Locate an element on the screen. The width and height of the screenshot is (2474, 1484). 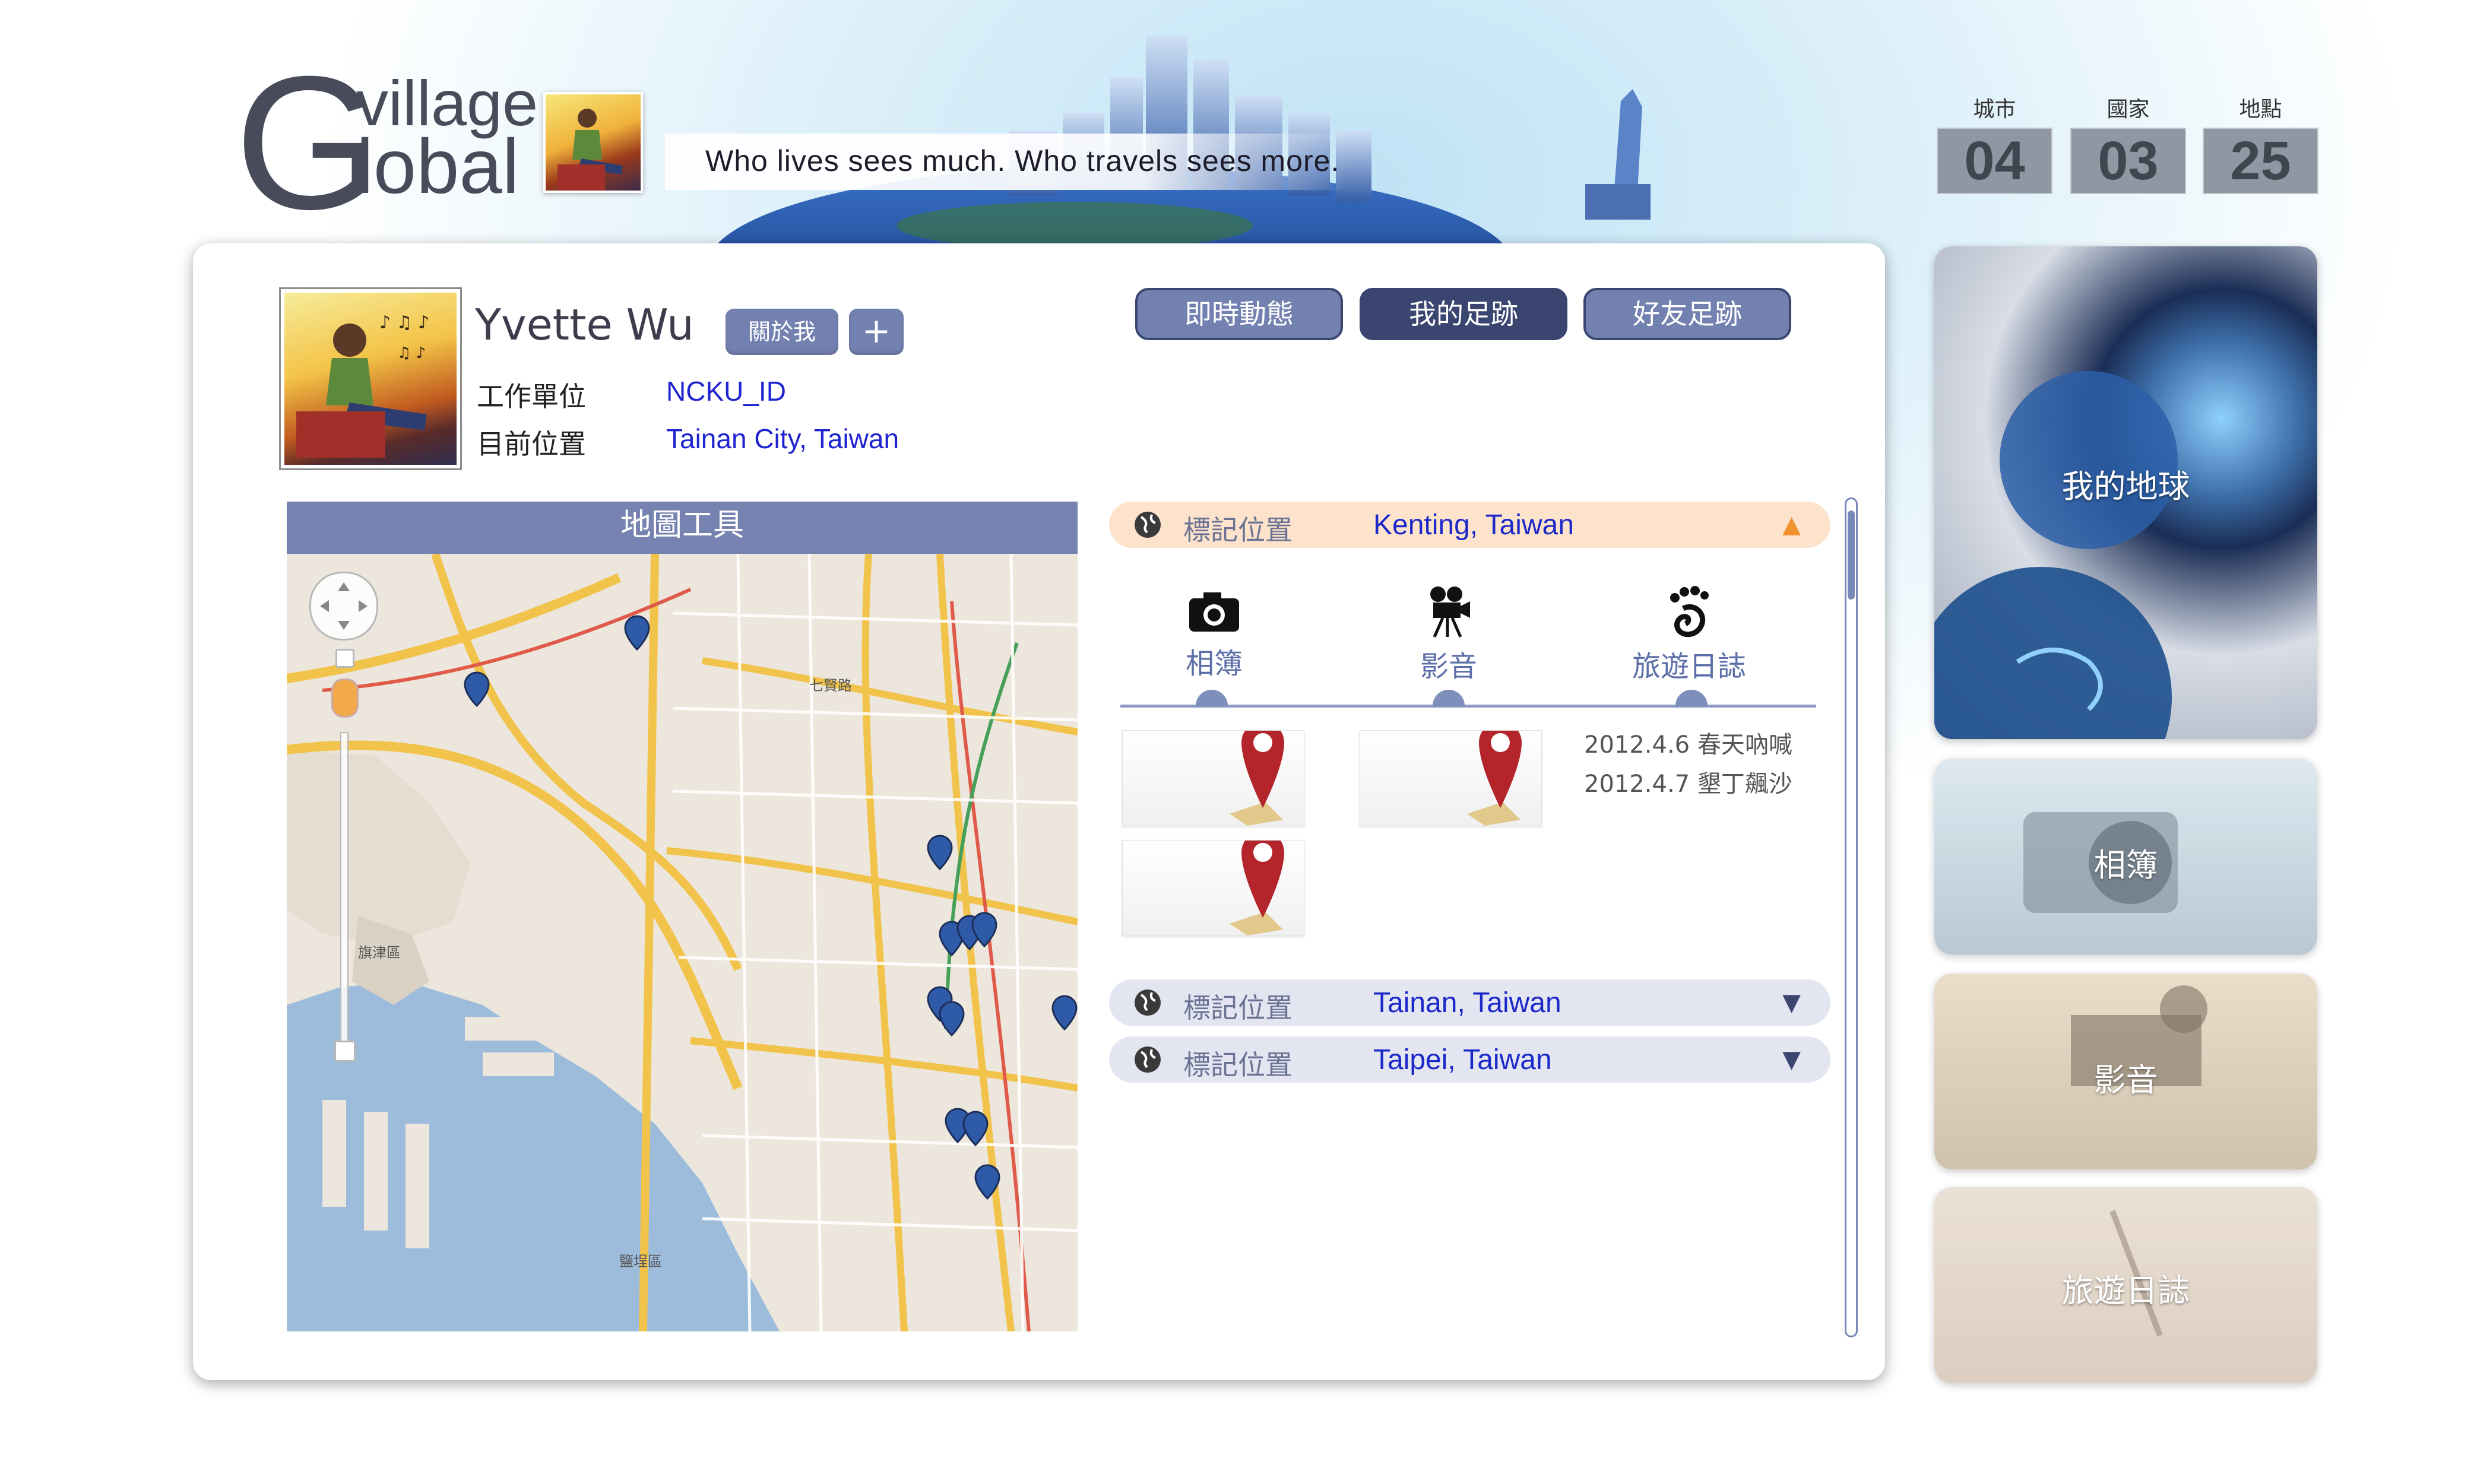
video-thumbnail is located at coordinates (1451, 773).